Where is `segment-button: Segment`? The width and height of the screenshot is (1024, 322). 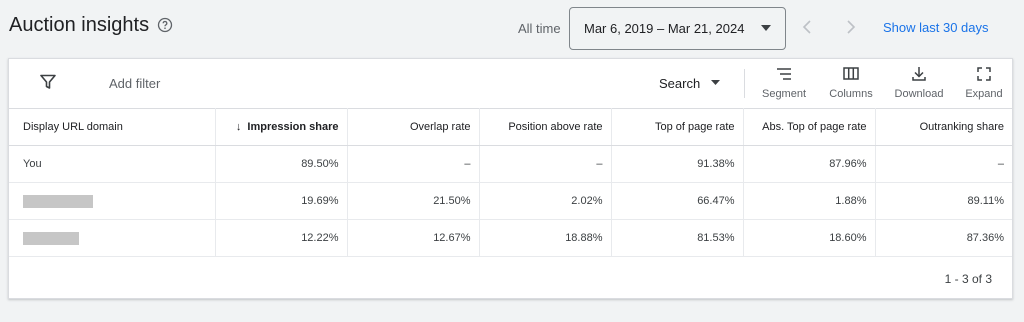 segment-button: Segment is located at coordinates (784, 85).